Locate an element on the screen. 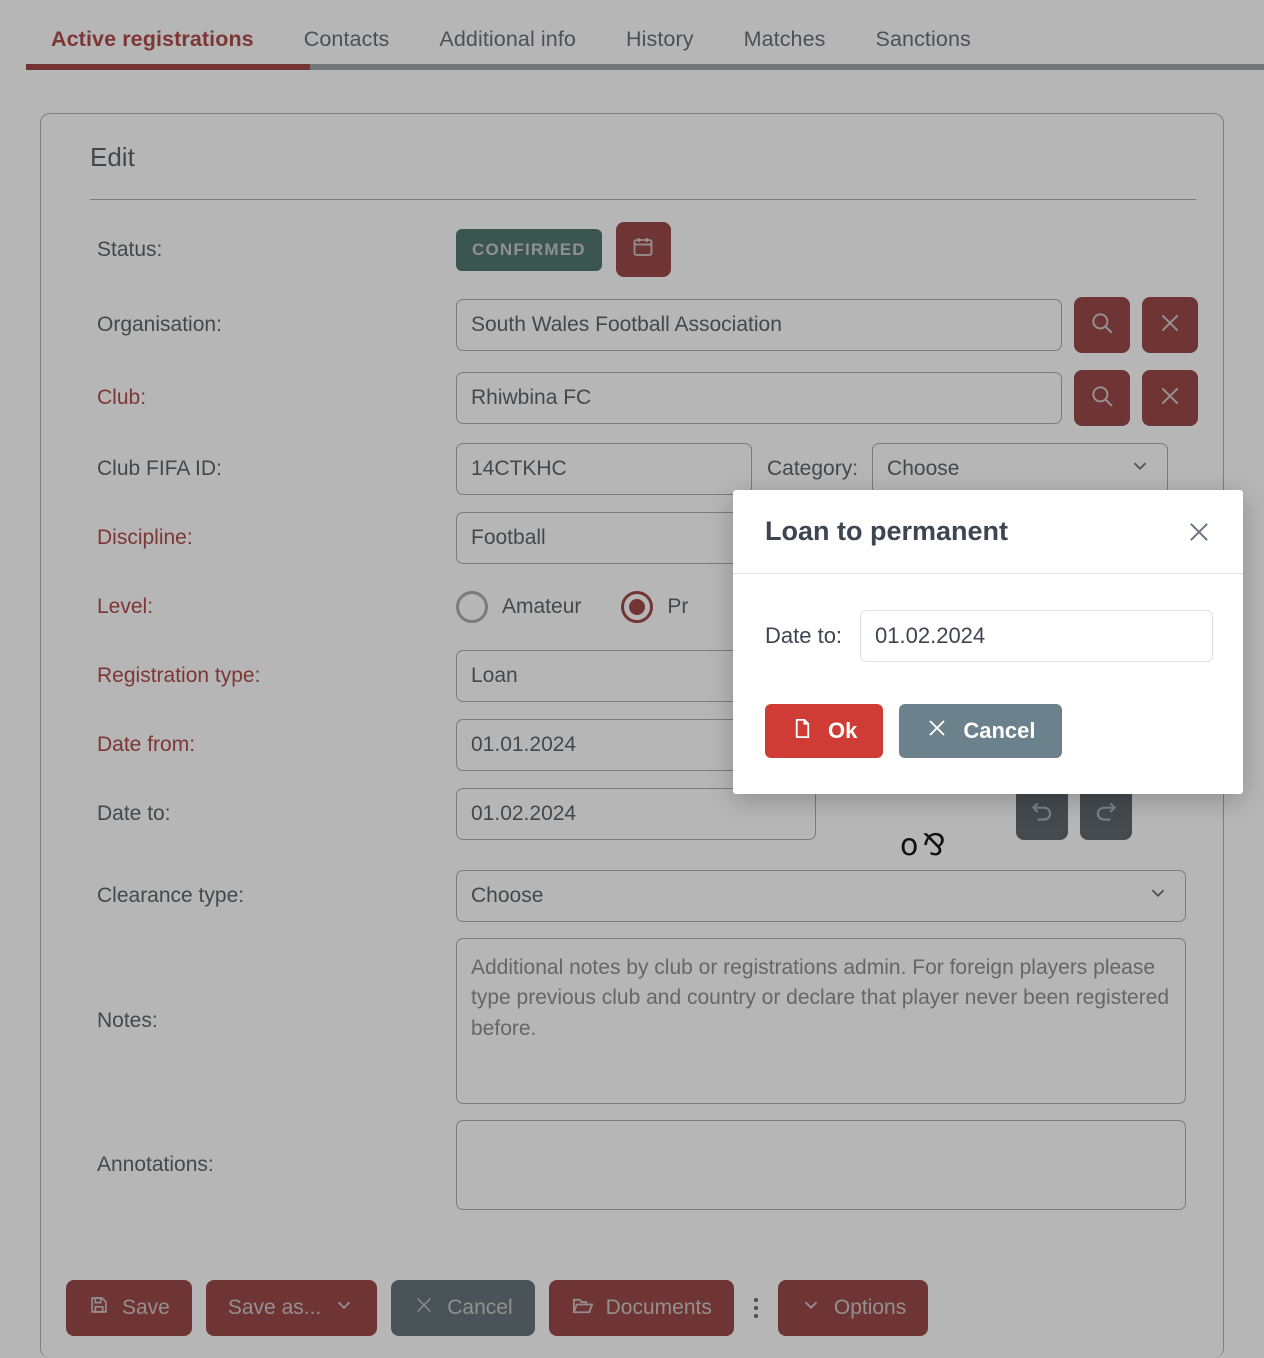  label-level: Level: is located at coordinates (125, 606).